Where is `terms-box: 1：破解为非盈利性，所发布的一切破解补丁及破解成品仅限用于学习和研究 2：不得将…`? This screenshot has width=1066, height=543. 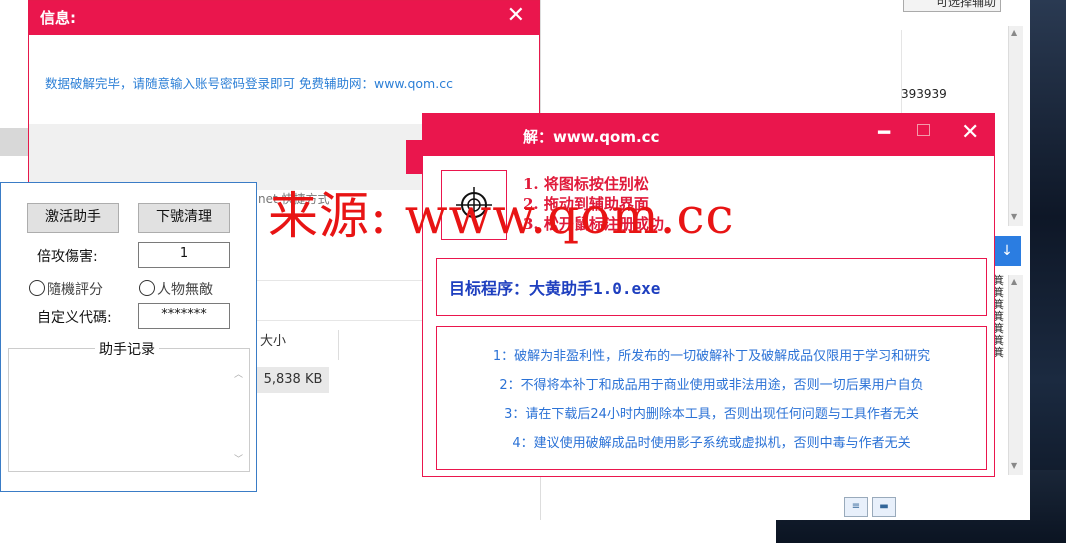
terms-box: 1：破解为非盈利性，所发布的一切破解补丁及破解成品仅限用于学习和研究 2：不得将… is located at coordinates (711, 398).